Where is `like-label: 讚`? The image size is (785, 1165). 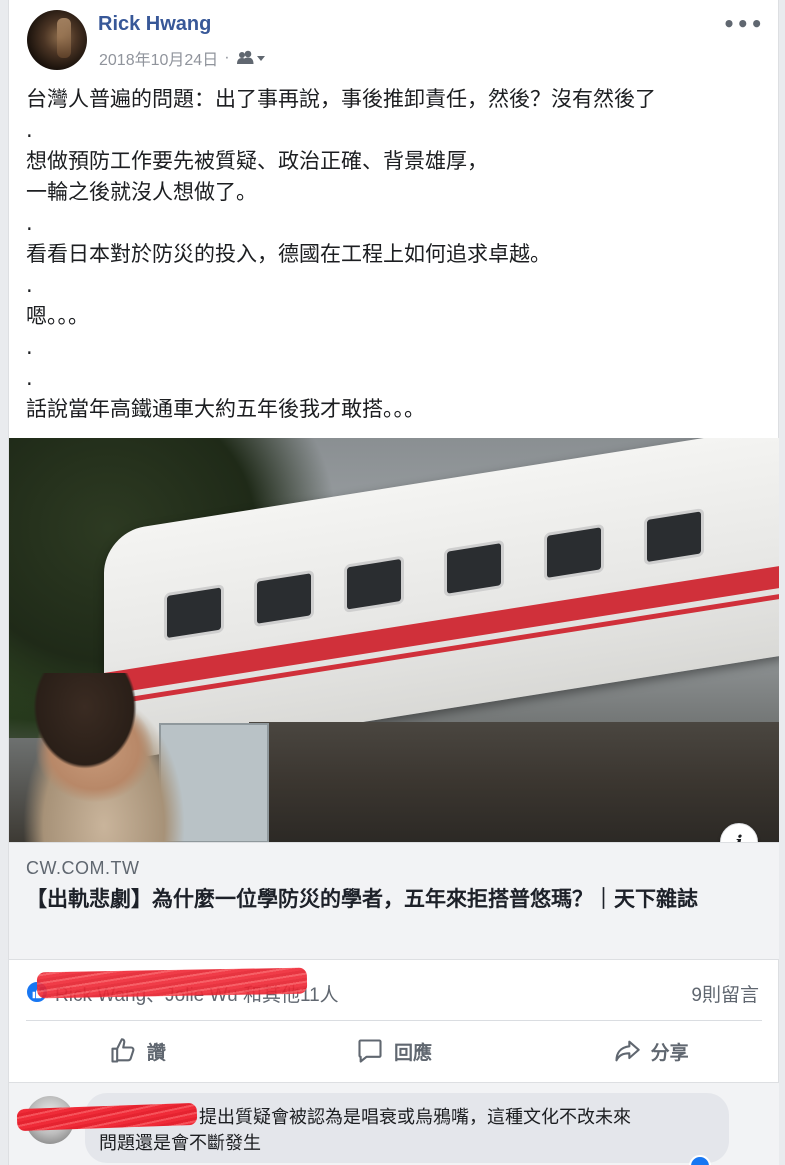 like-label: 讚 is located at coordinates (156, 1052).